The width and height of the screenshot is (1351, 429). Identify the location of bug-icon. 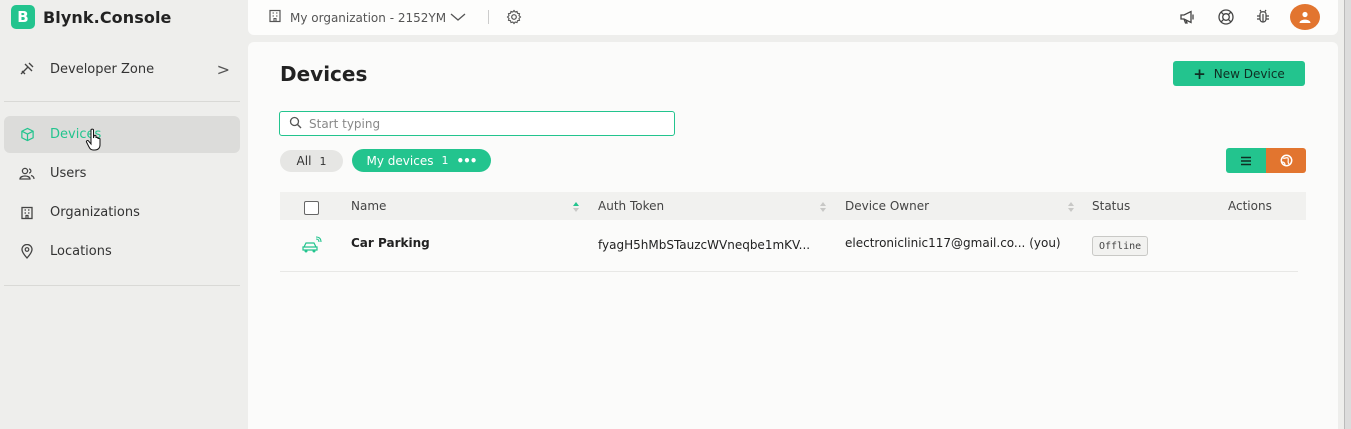
(1263, 19).